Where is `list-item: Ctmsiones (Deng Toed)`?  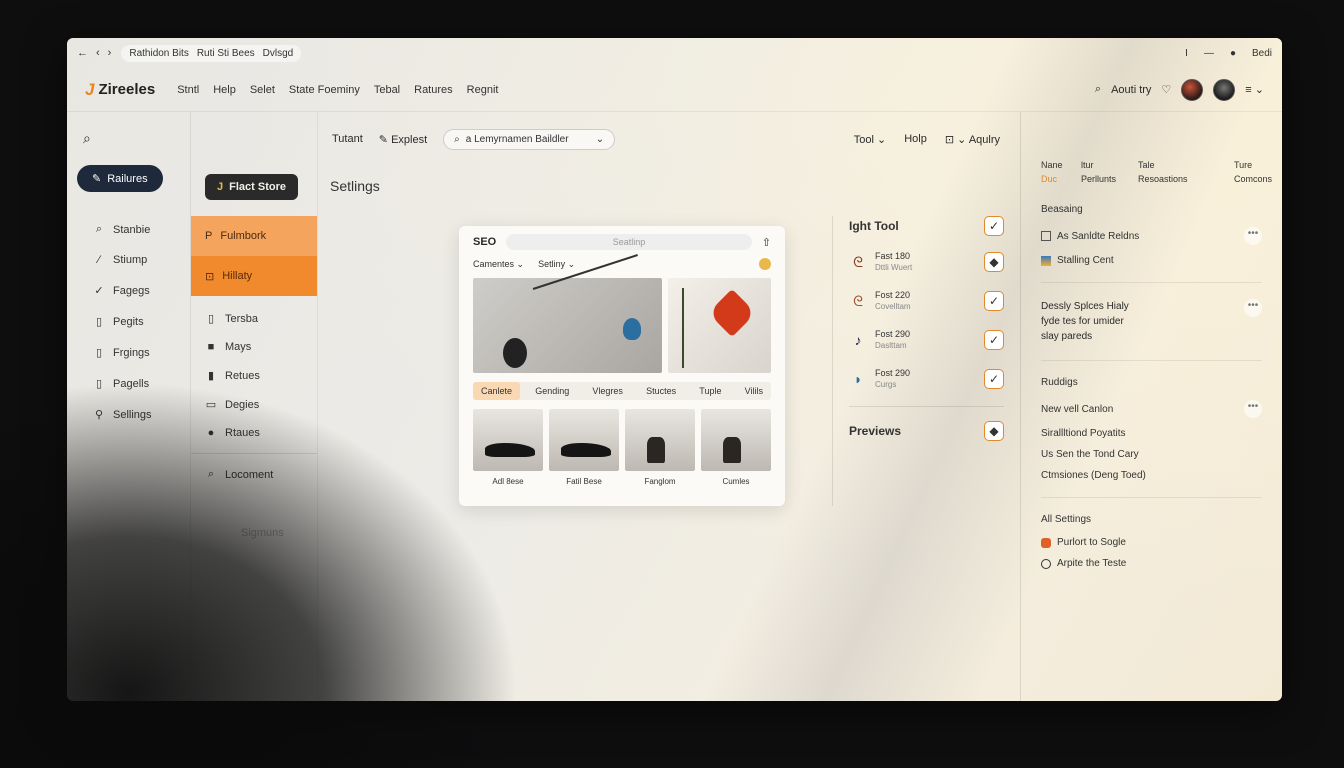
list-item: Ctmsiones (Deng Toed) is located at coordinates (1151, 475).